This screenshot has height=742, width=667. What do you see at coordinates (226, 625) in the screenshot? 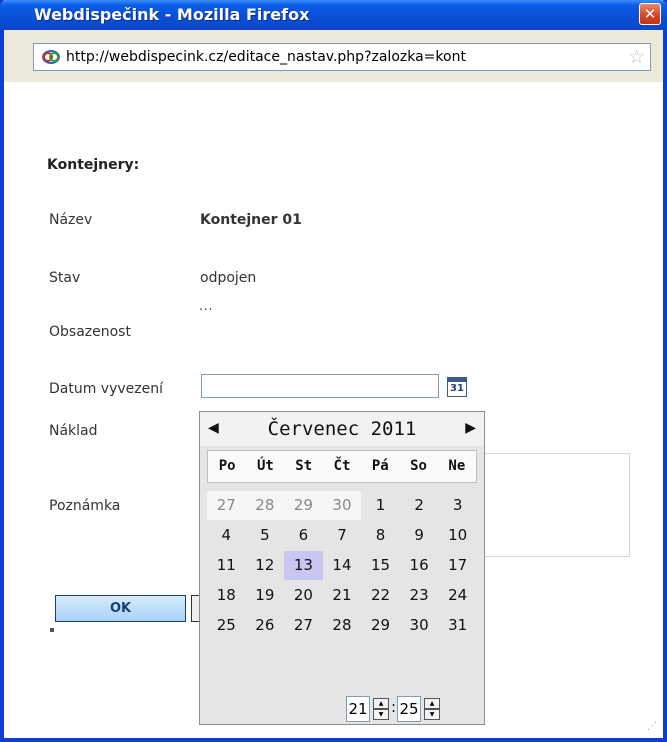
I see `calendar-day: 25` at bounding box center [226, 625].